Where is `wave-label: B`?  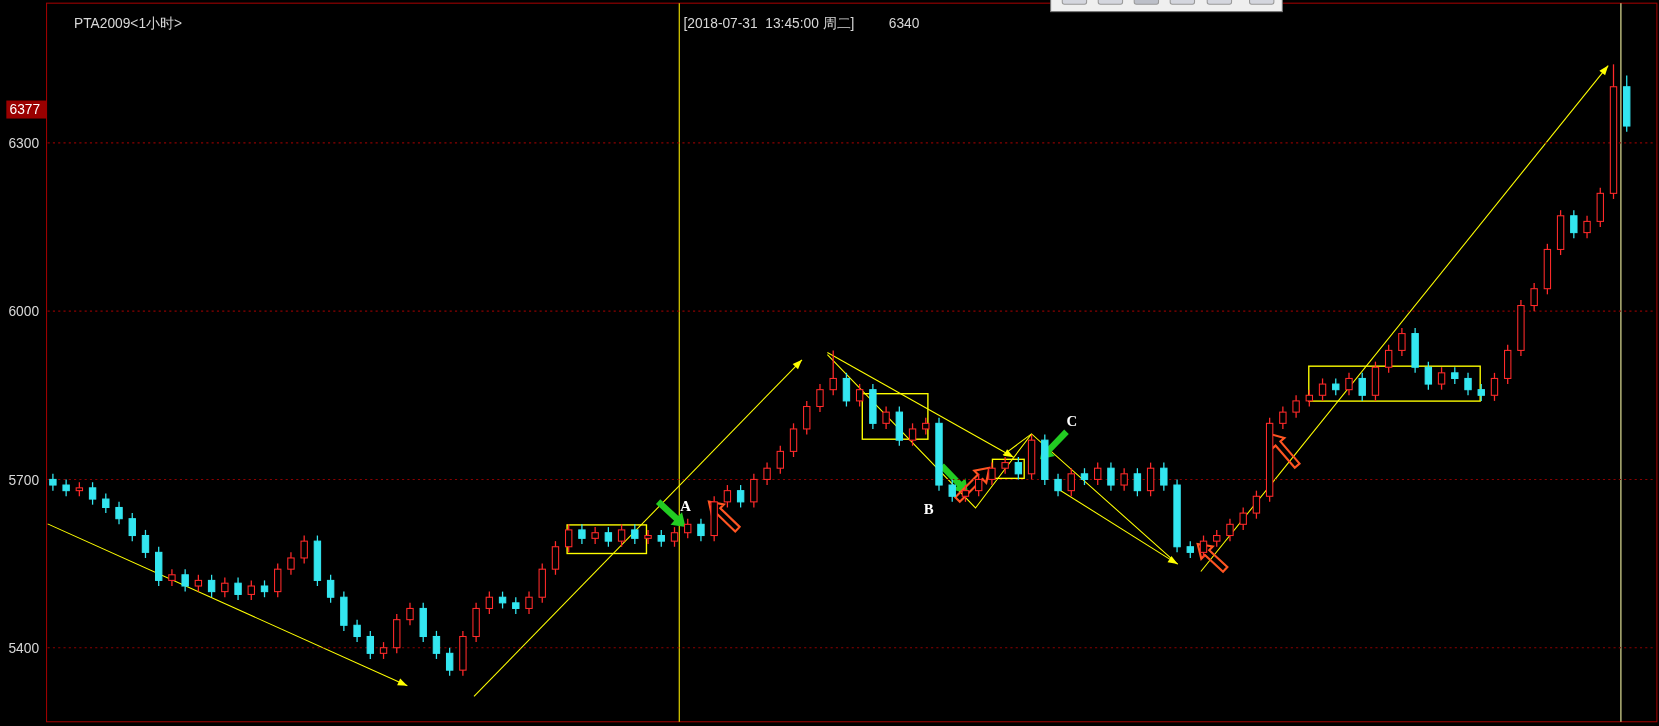 wave-label: B is located at coordinates (928, 509).